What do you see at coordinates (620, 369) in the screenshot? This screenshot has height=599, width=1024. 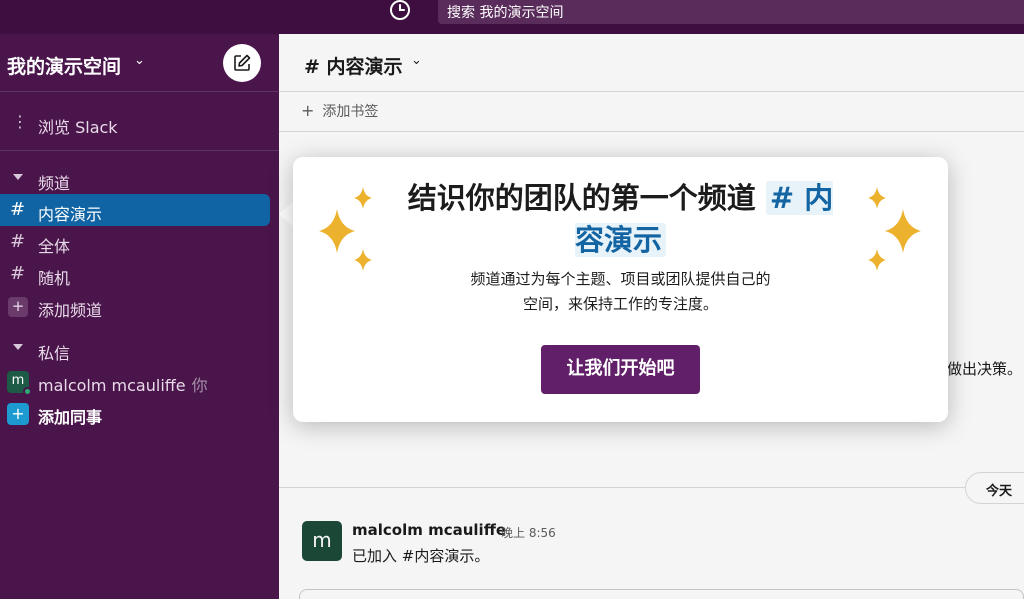 I see `get-started-button: 让我们开始吧` at bounding box center [620, 369].